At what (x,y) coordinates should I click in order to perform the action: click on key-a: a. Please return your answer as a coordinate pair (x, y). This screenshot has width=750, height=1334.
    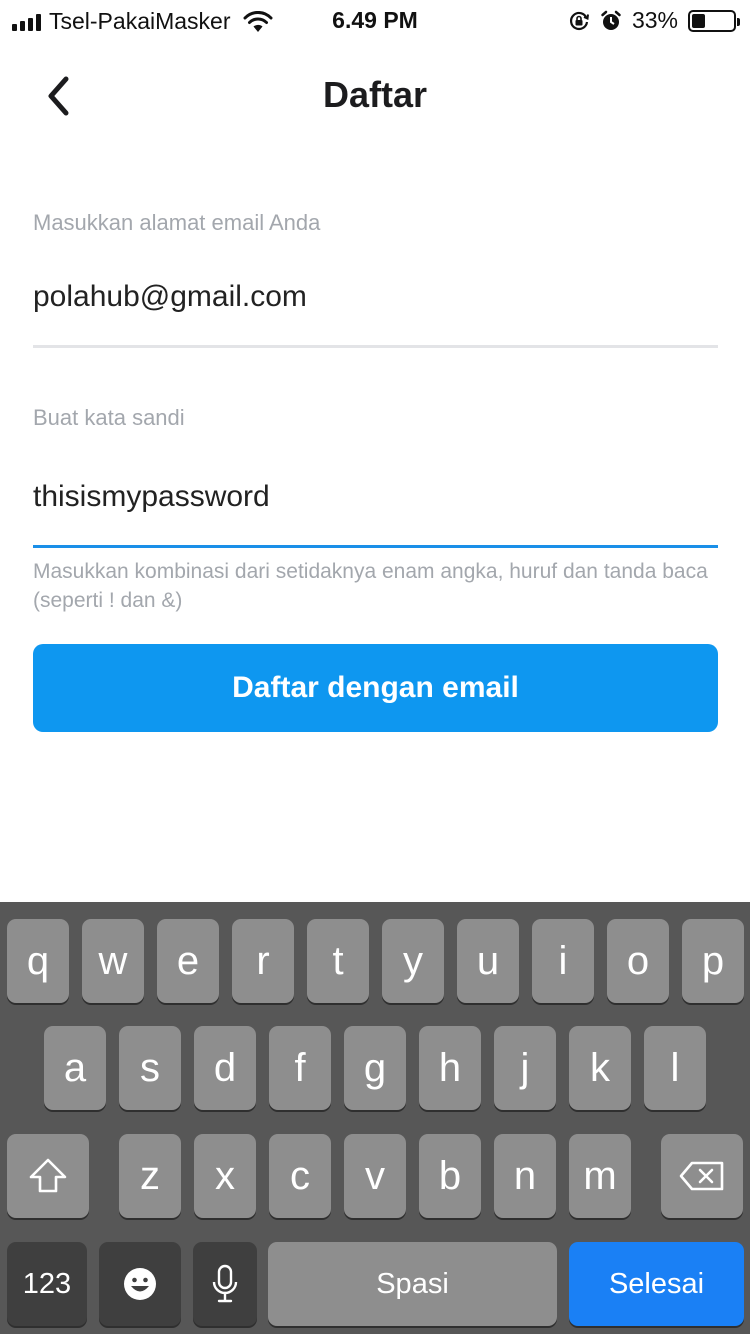
    Looking at the image, I should click on (75, 1068).